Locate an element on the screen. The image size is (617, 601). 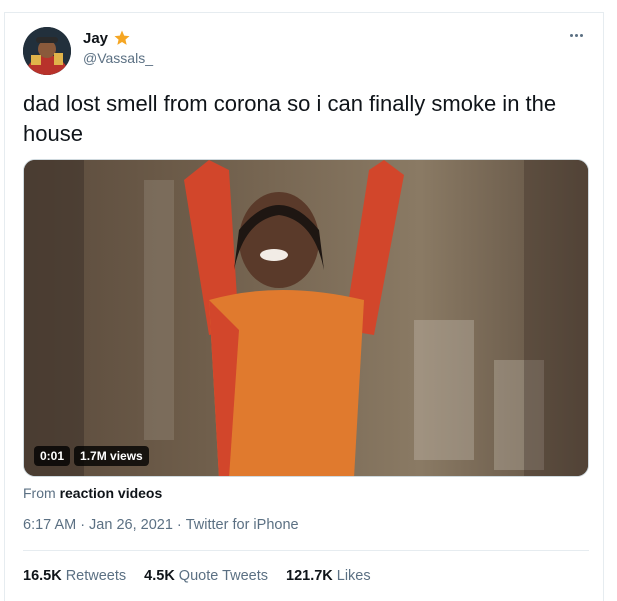
avatar is located at coordinates (47, 51).